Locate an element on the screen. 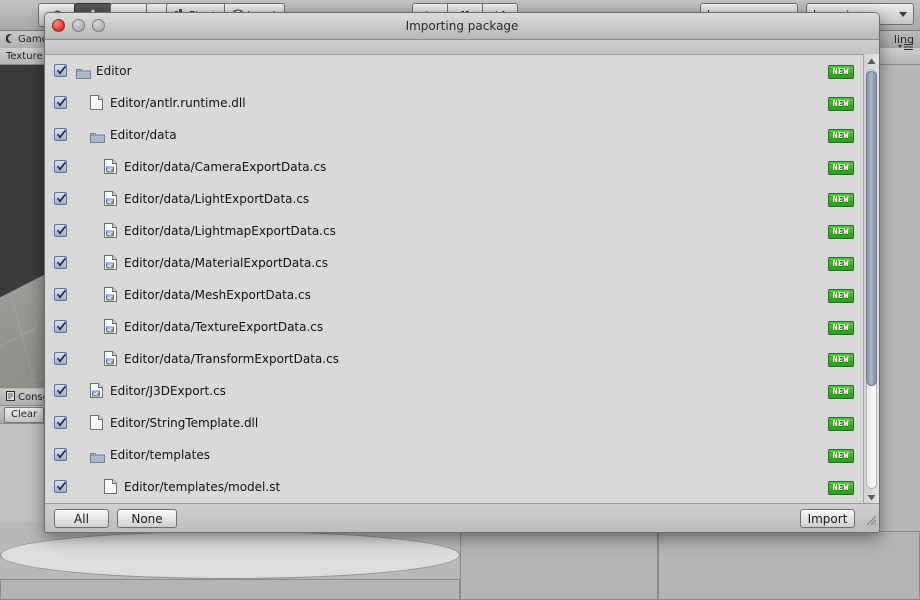 The image size is (920, 600). dialog-title: Importing package is located at coordinates (462, 26).